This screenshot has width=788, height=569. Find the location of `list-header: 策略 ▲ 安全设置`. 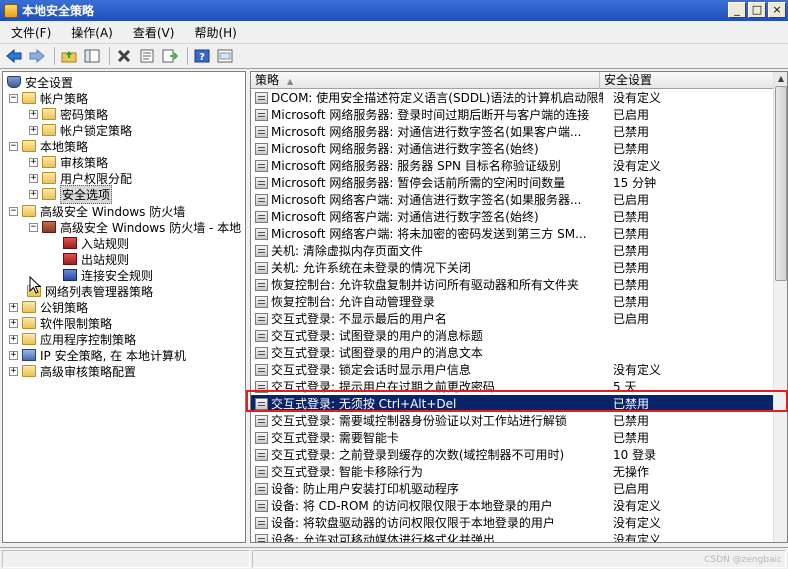

list-header: 策略 ▲ 安全设置 is located at coordinates (514, 80).